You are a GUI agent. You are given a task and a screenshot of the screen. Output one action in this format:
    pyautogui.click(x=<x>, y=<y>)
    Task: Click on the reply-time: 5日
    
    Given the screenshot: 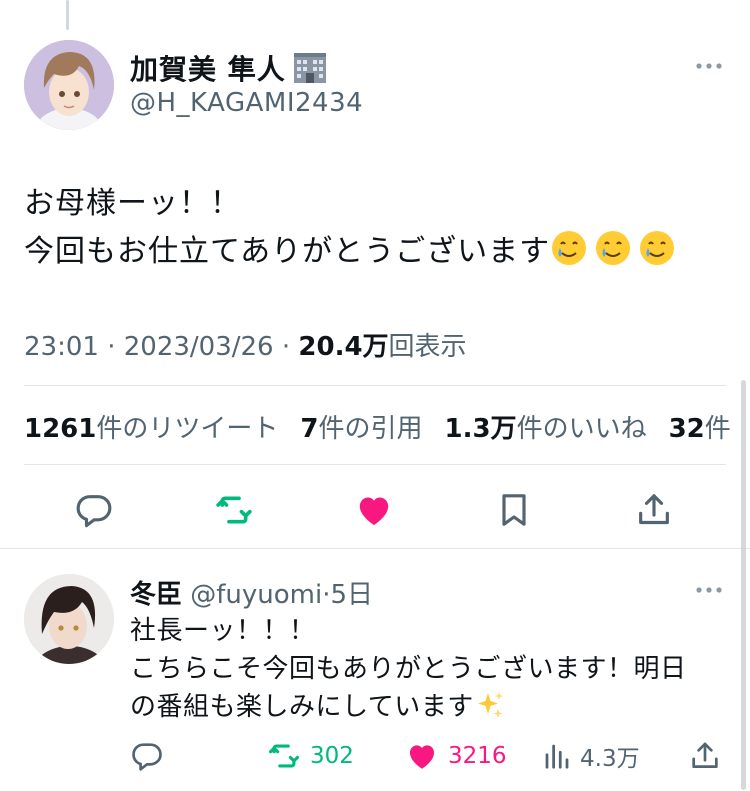 What is the action you would take?
    pyautogui.click(x=352, y=595)
    